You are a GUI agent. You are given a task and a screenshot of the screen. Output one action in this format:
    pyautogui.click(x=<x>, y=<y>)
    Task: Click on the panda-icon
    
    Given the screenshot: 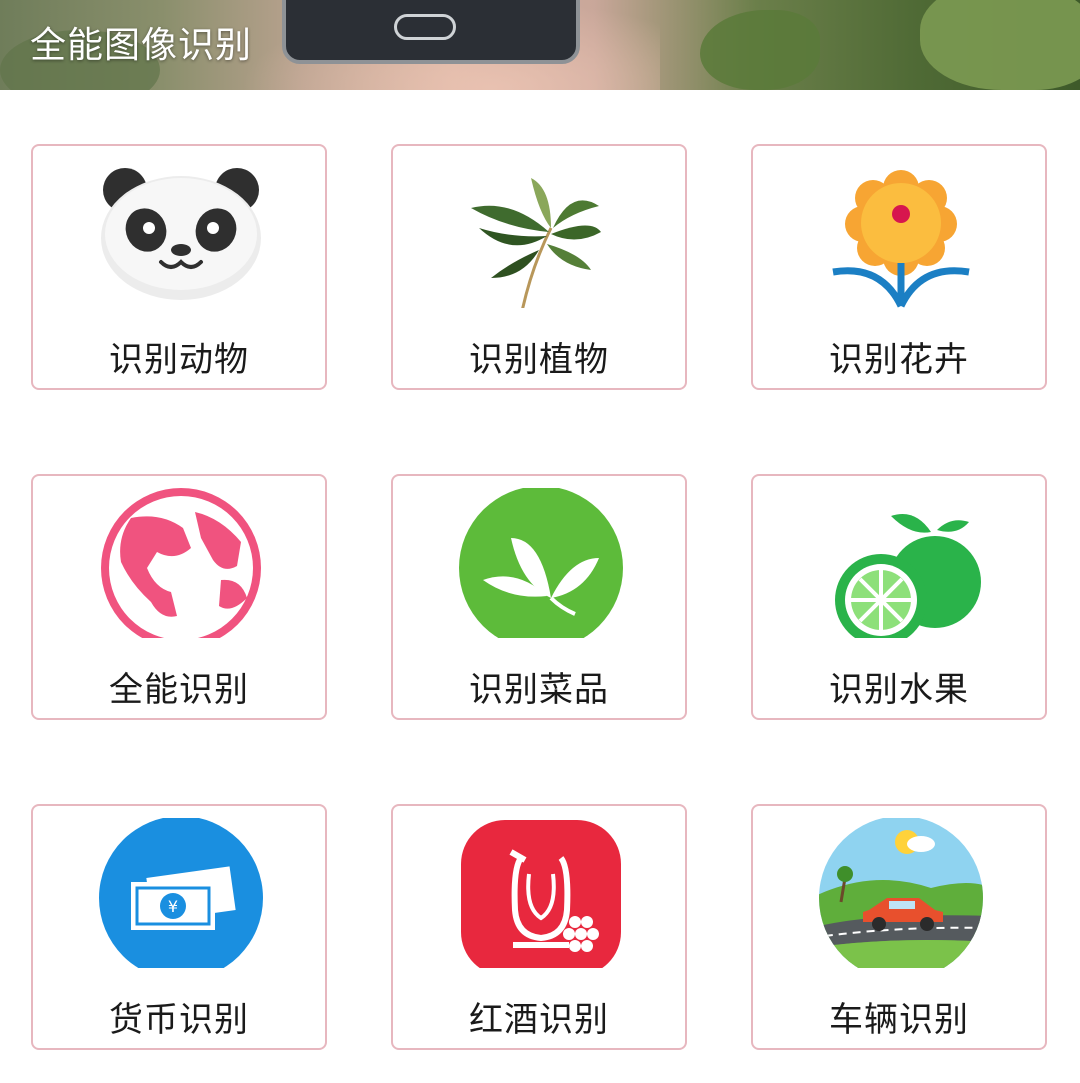 What is the action you would take?
    pyautogui.click(x=181, y=234)
    